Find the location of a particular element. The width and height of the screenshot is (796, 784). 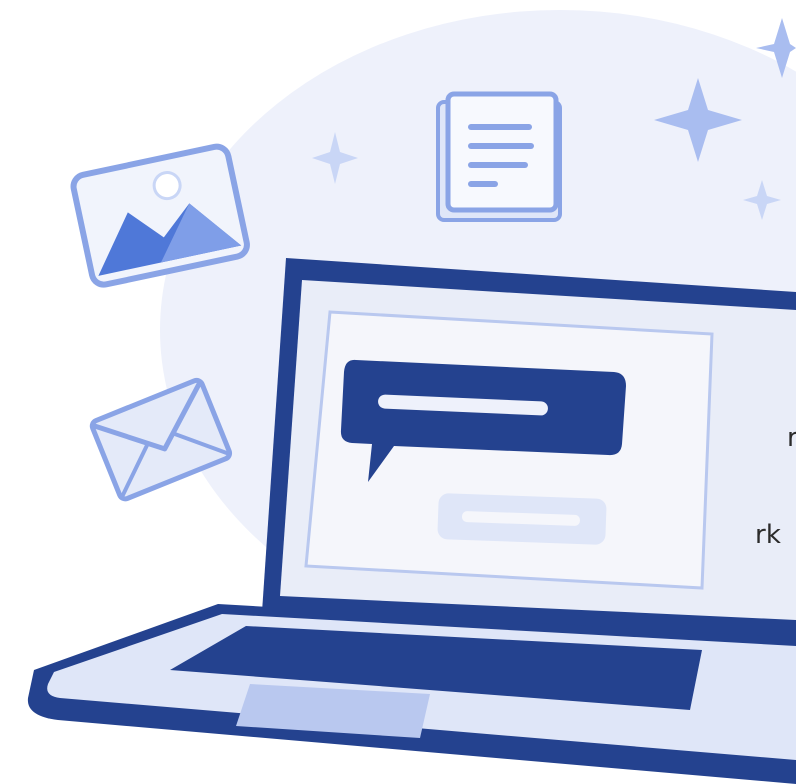

cropped-text-line-2: rk is located at coordinates (768, 535).